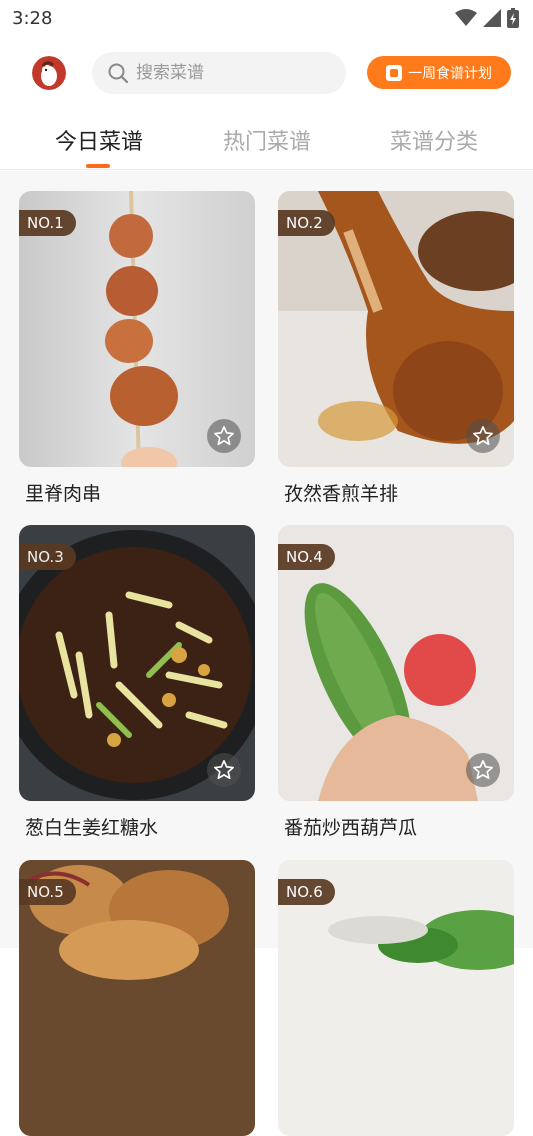 The image size is (533, 1136). I want to click on rank-badge: NO.2, so click(306, 223).